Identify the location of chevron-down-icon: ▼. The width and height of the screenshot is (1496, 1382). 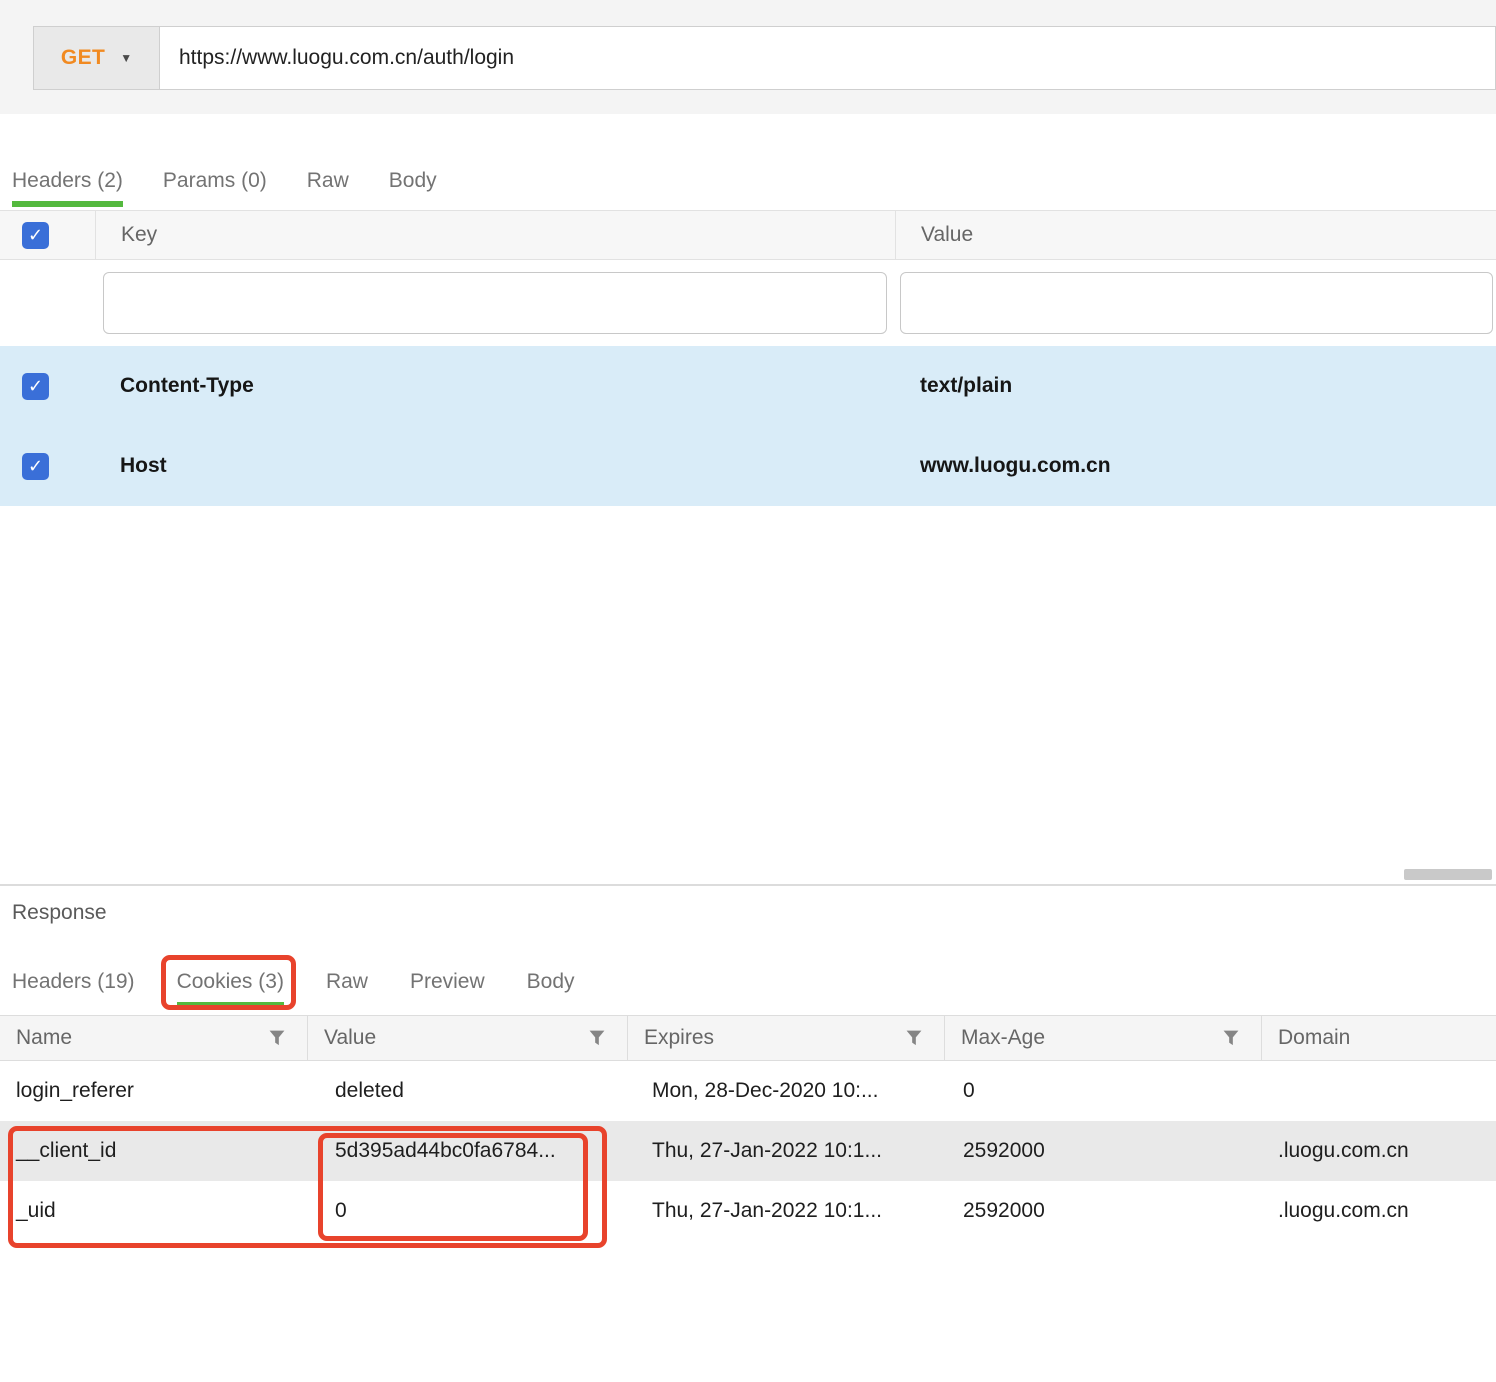
(126, 58).